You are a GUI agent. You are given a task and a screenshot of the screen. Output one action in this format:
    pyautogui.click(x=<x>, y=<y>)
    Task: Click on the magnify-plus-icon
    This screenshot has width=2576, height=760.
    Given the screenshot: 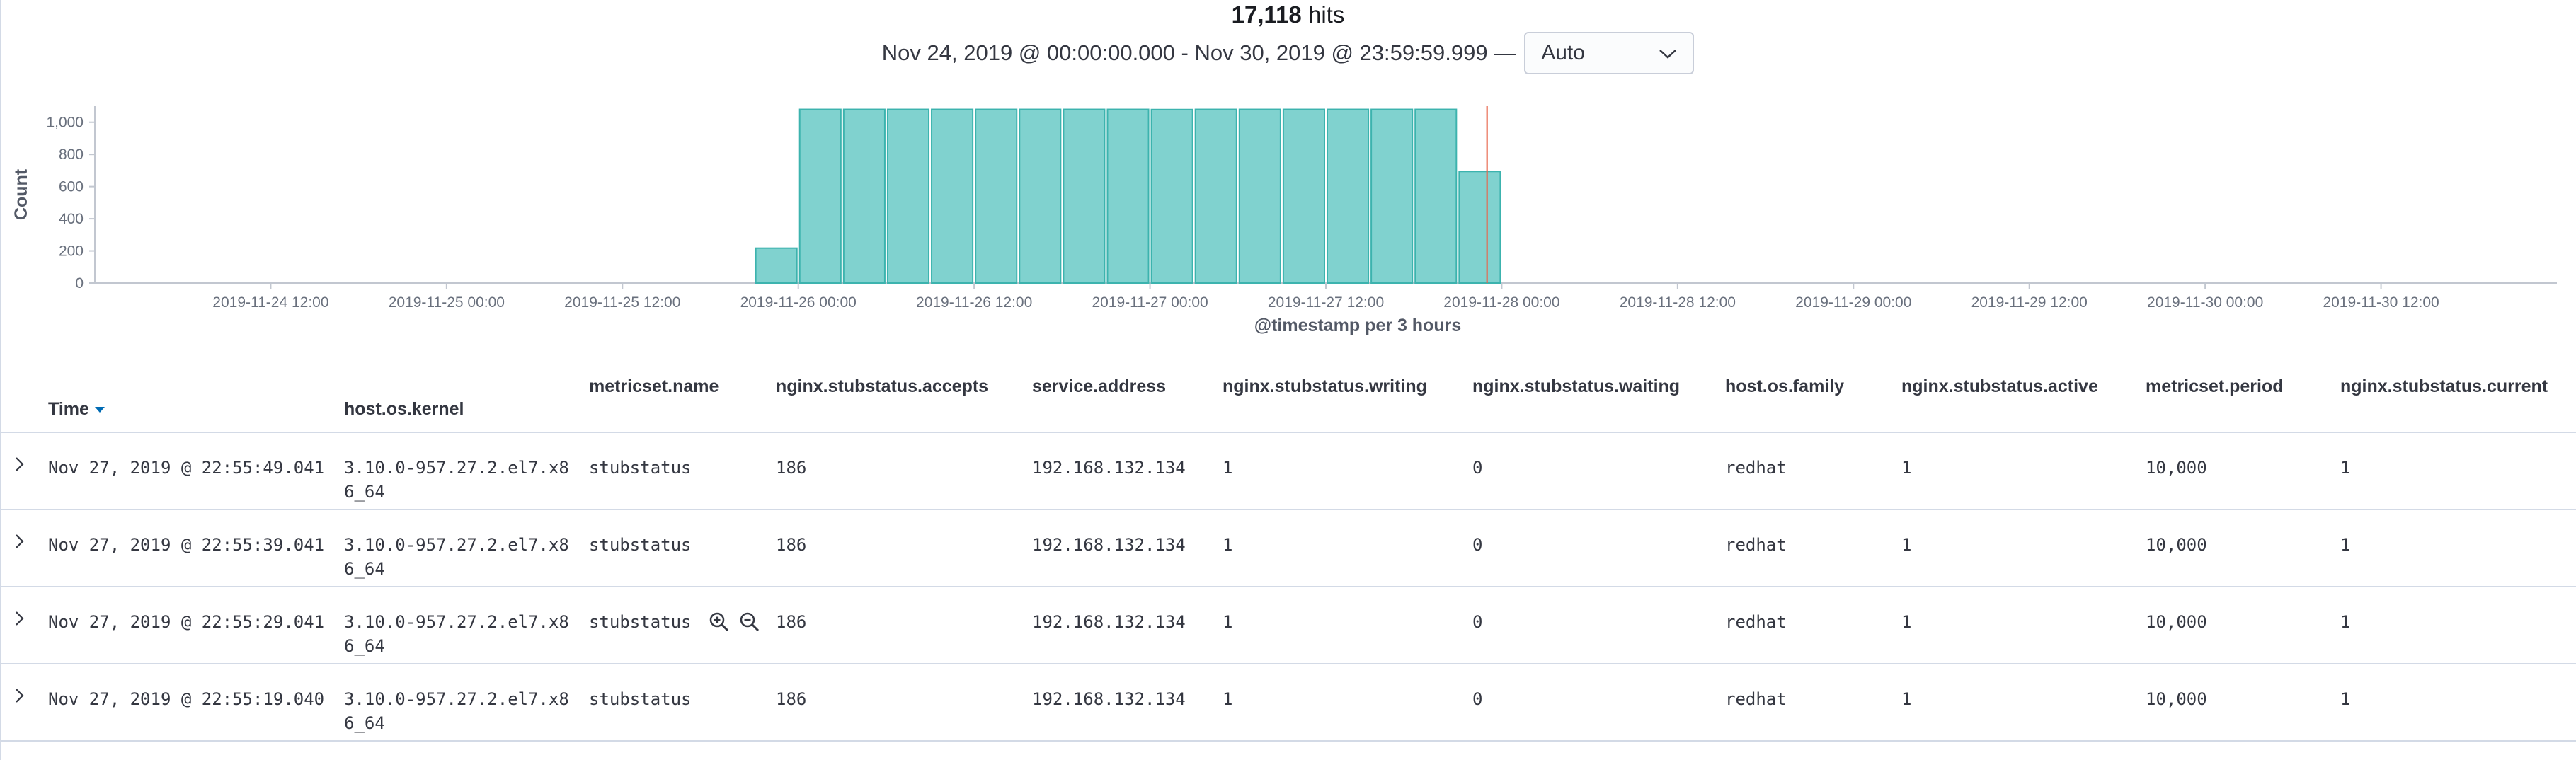 What is the action you would take?
    pyautogui.click(x=719, y=622)
    